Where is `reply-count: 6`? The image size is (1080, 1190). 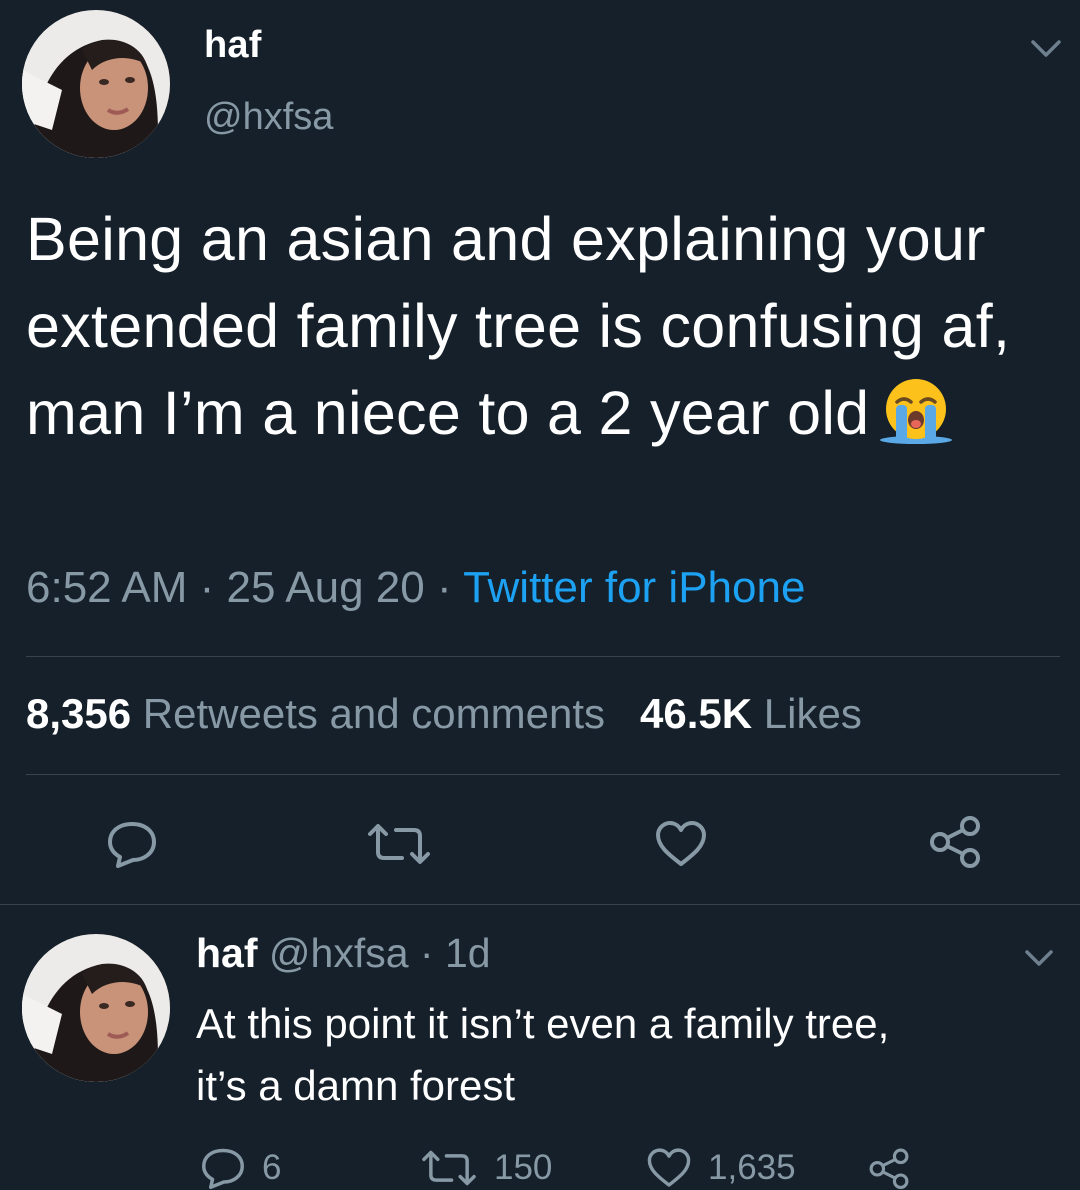
reply-count: 6 is located at coordinates (272, 1167).